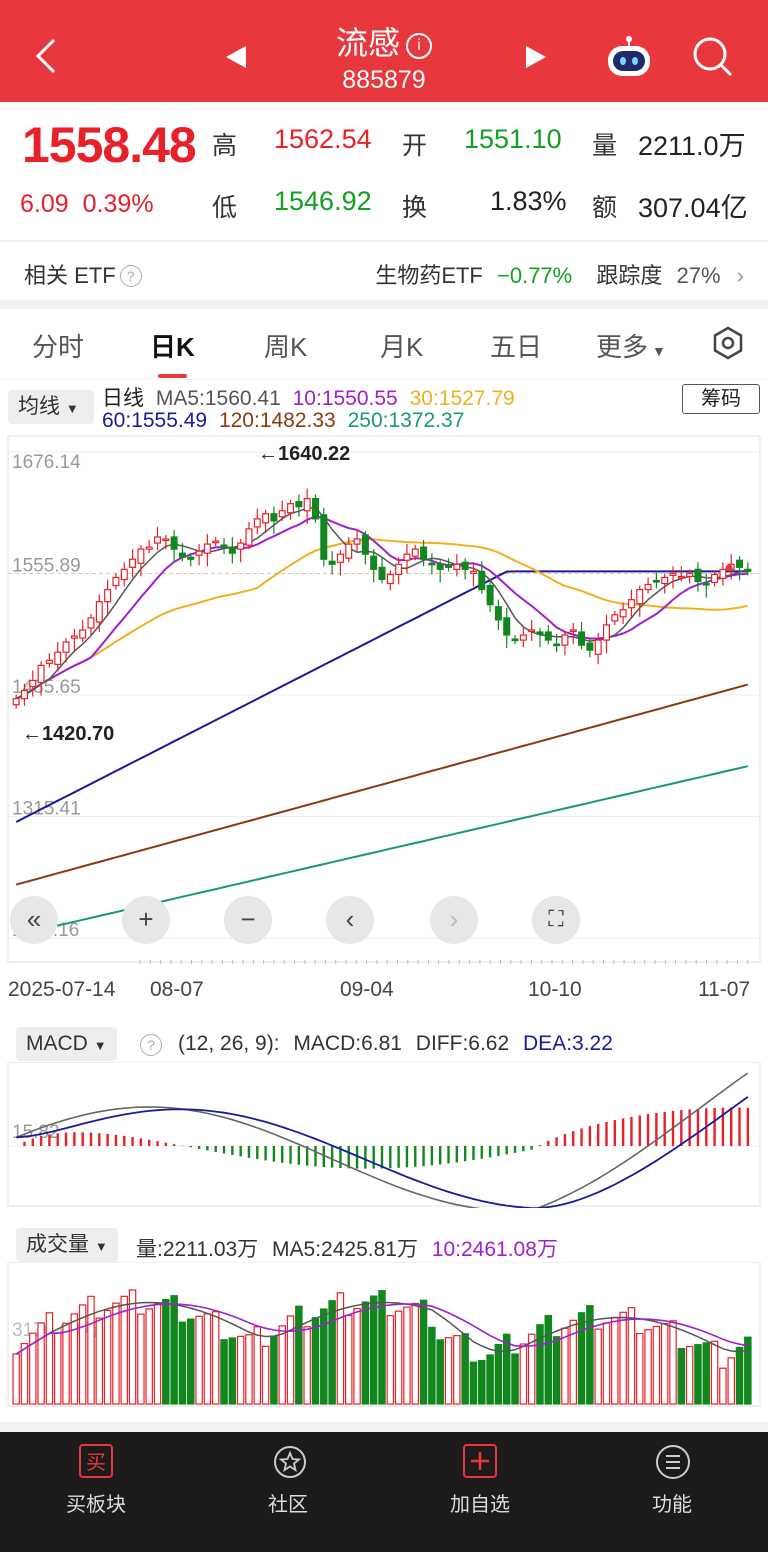 This screenshot has width=768, height=1552. What do you see at coordinates (382, 1140) in the screenshot?
I see `diff-line` at bounding box center [382, 1140].